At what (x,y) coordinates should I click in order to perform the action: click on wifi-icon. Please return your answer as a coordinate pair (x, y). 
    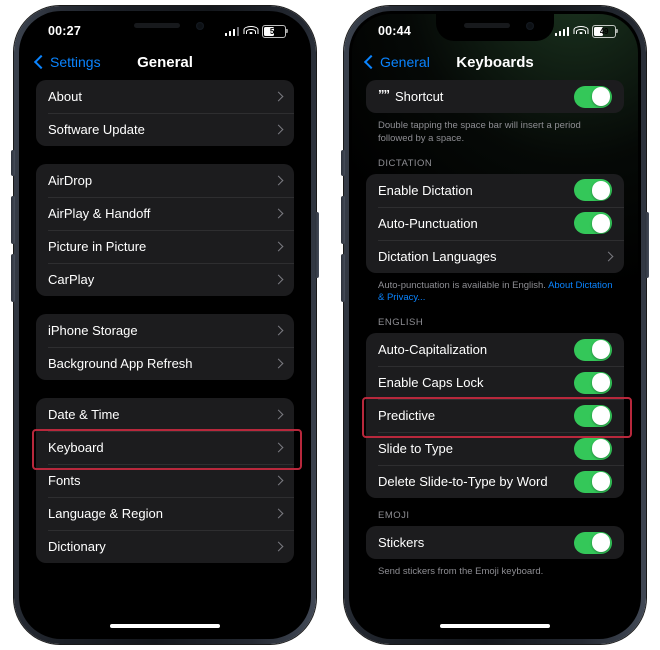
    Looking at the image, I should click on (580, 31).